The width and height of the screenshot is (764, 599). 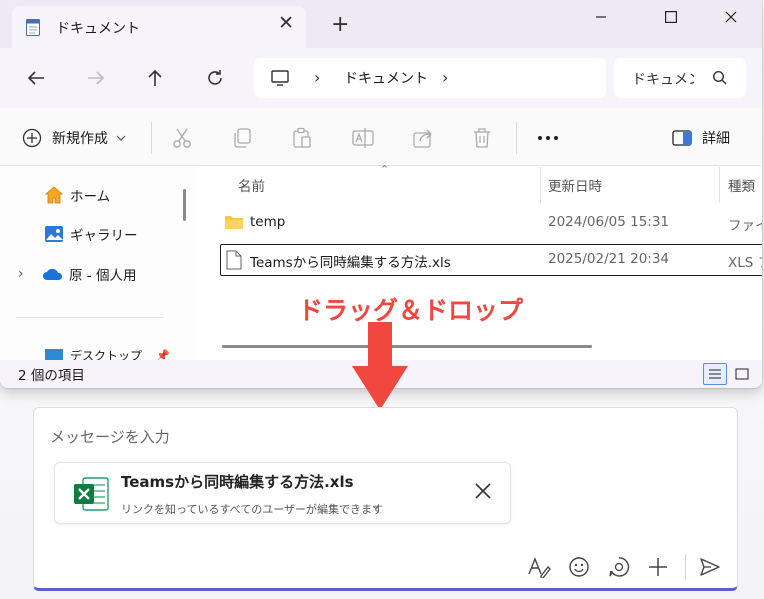 I want to click on column-header-name: 名前, so click(x=251, y=185).